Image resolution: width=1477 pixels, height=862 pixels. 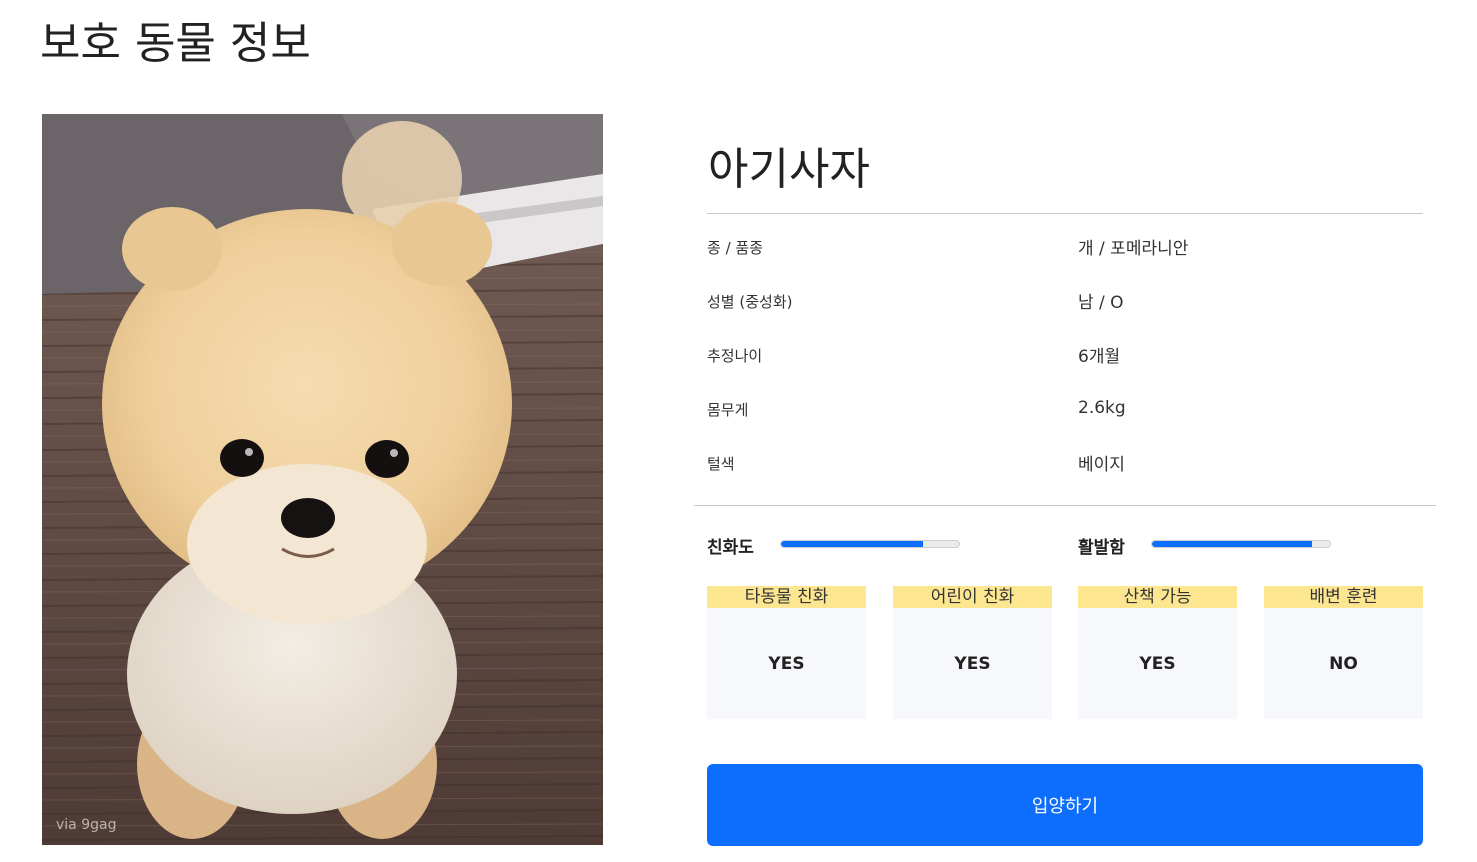 I want to click on info-value: 6개월, so click(x=1099, y=357).